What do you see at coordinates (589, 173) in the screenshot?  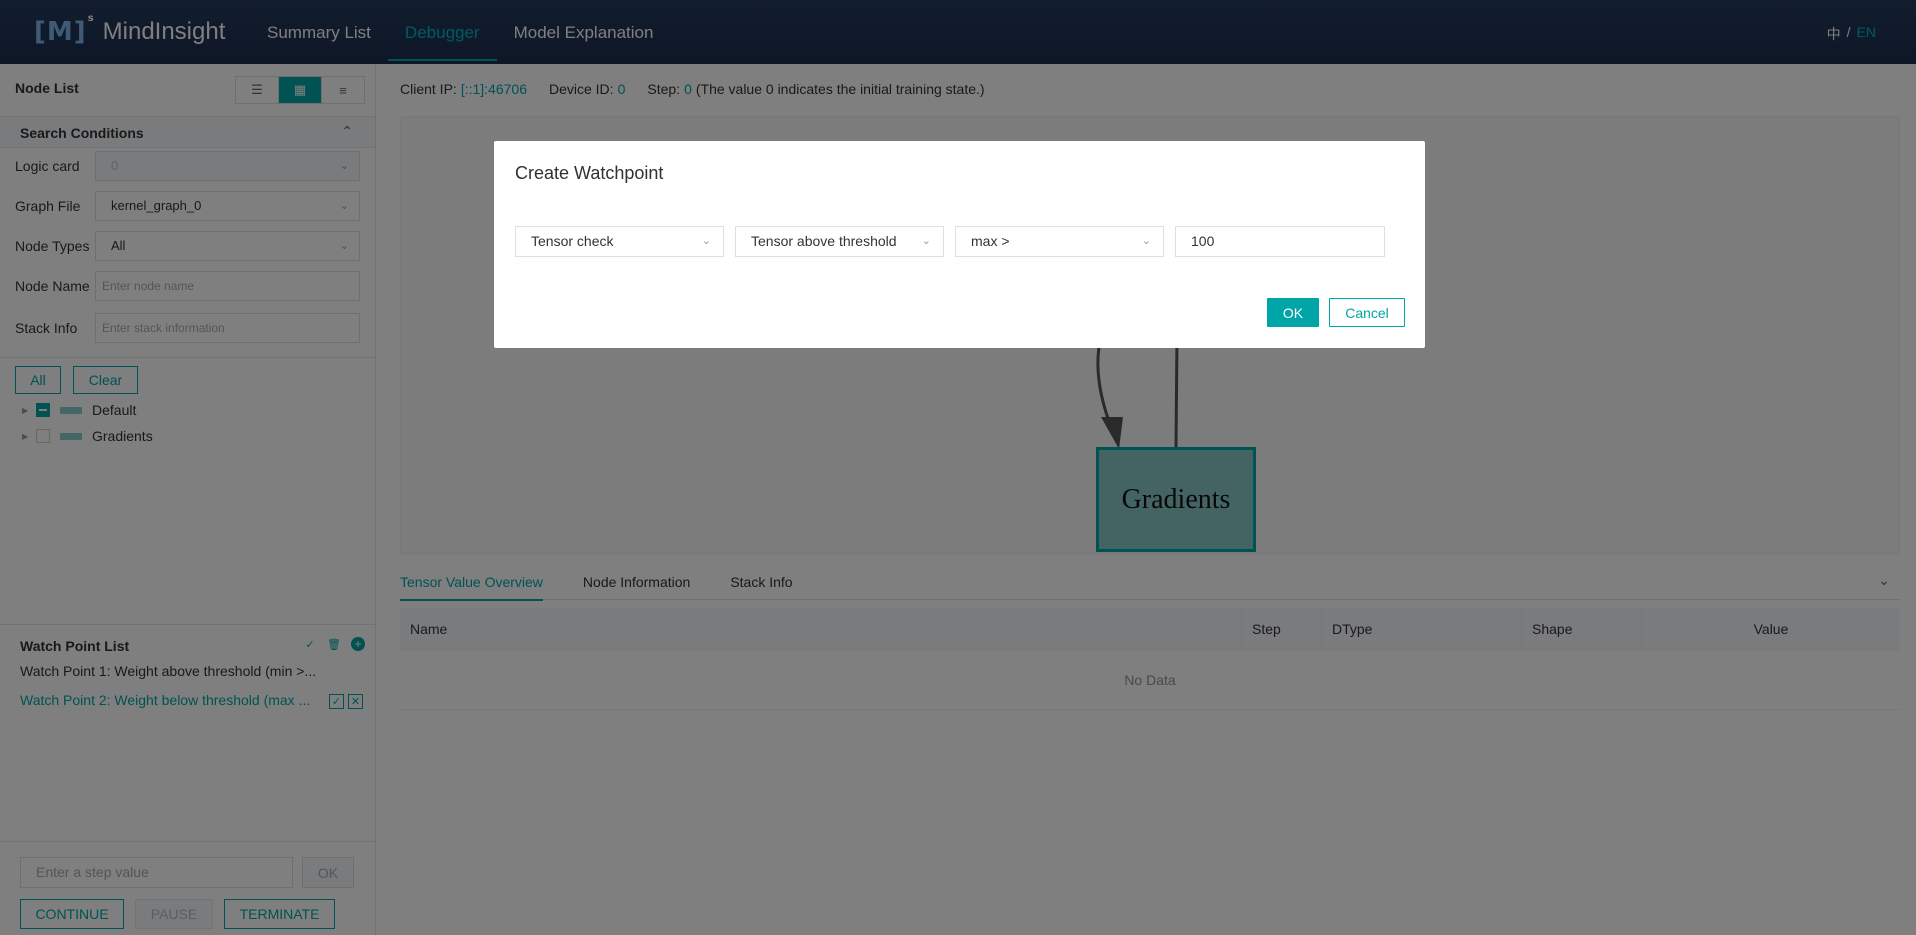 I see `dialog-title: Create Watchpoint` at bounding box center [589, 173].